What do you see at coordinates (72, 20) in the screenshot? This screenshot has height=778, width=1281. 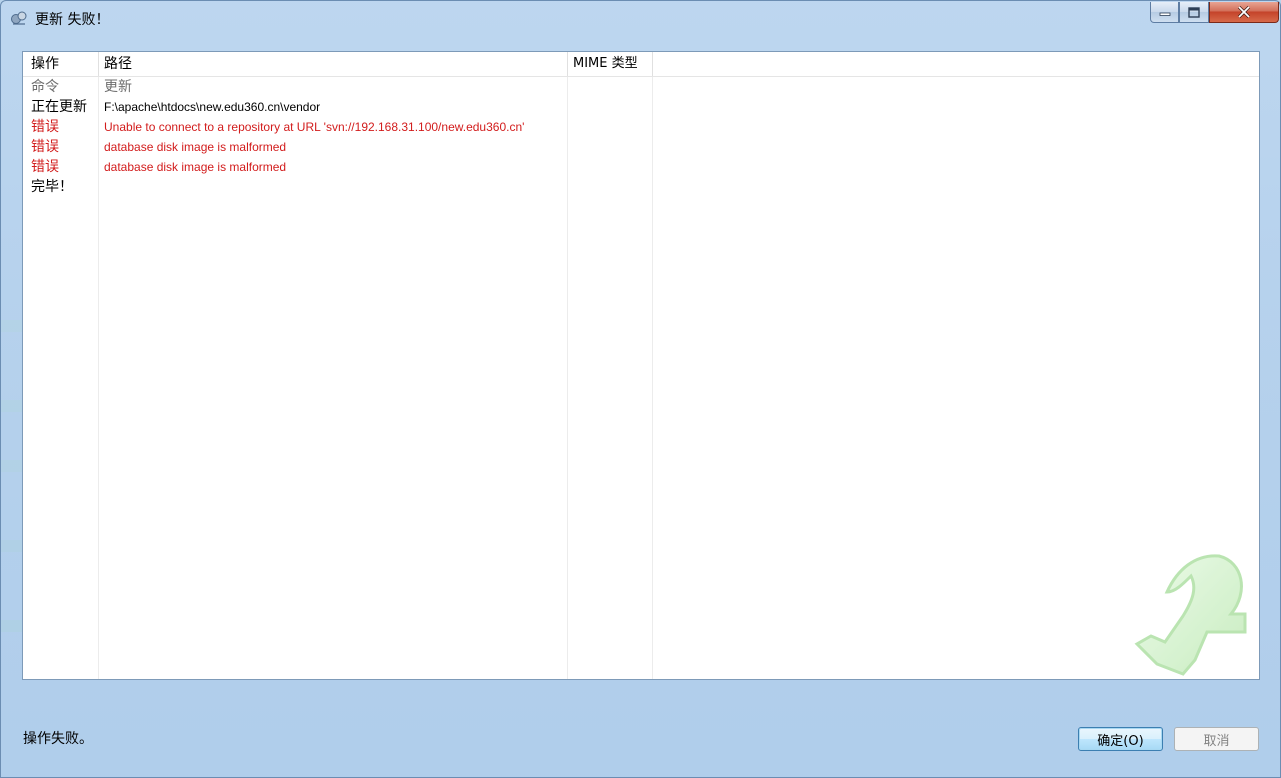 I see `window-title: 更新 失败！` at bounding box center [72, 20].